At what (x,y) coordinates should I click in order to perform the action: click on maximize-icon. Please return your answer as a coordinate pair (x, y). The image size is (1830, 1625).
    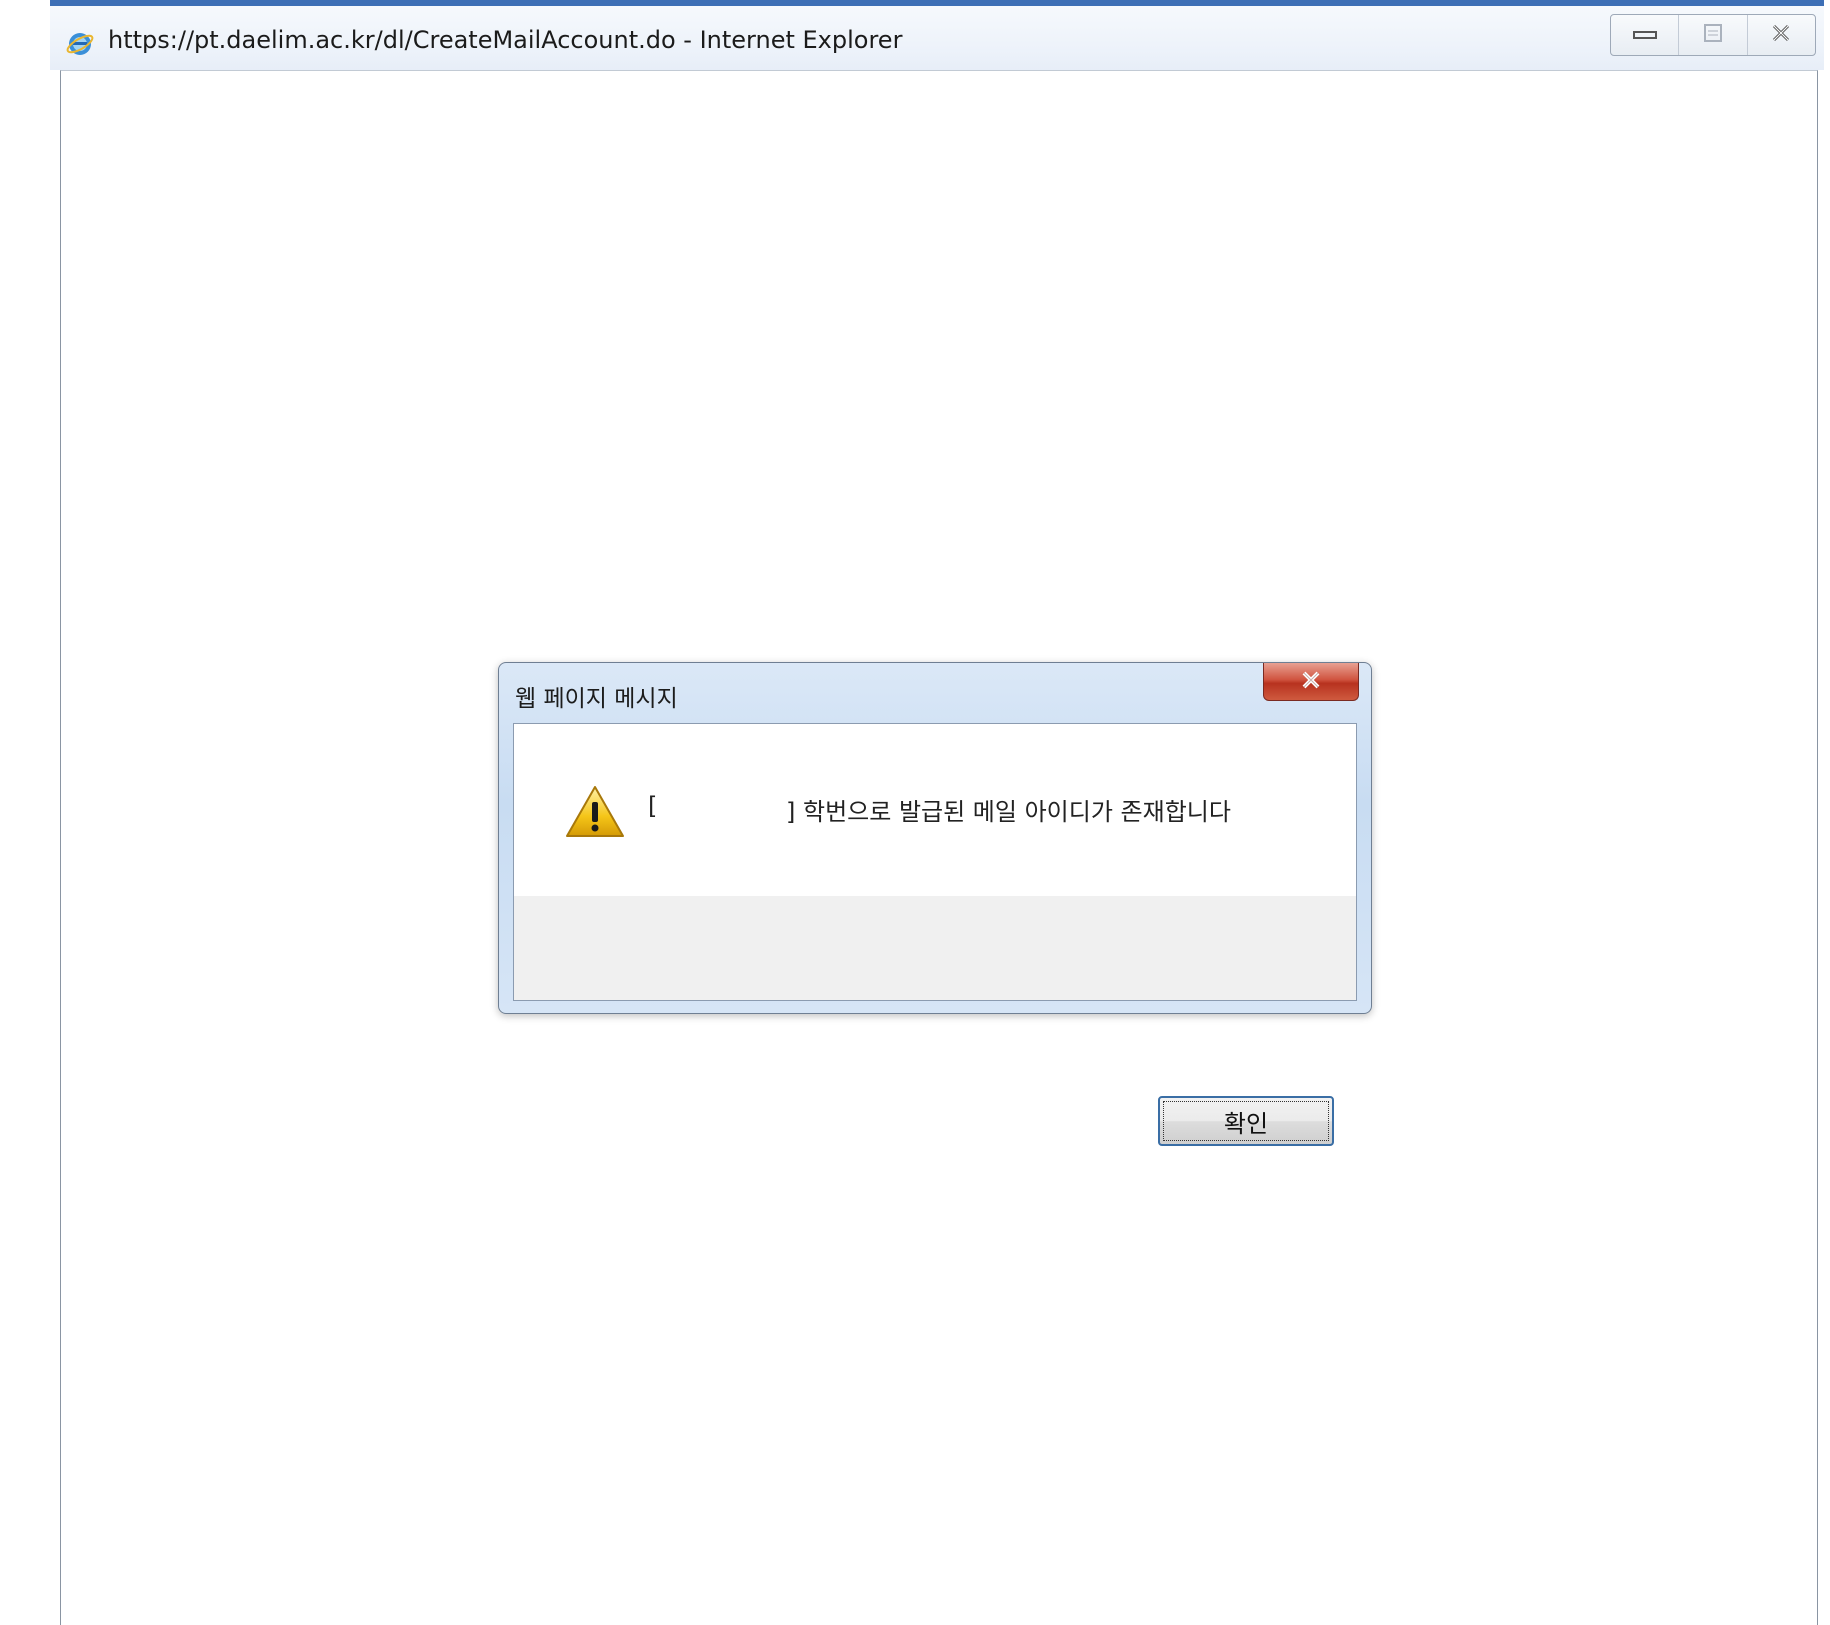
    Looking at the image, I should click on (1713, 35).